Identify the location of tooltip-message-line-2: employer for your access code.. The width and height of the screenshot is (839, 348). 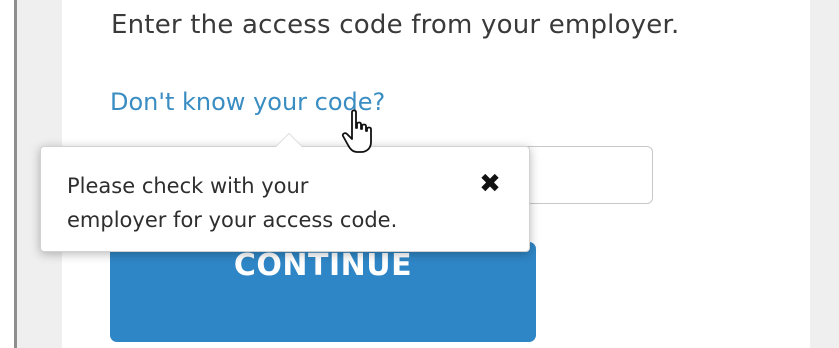
(232, 220).